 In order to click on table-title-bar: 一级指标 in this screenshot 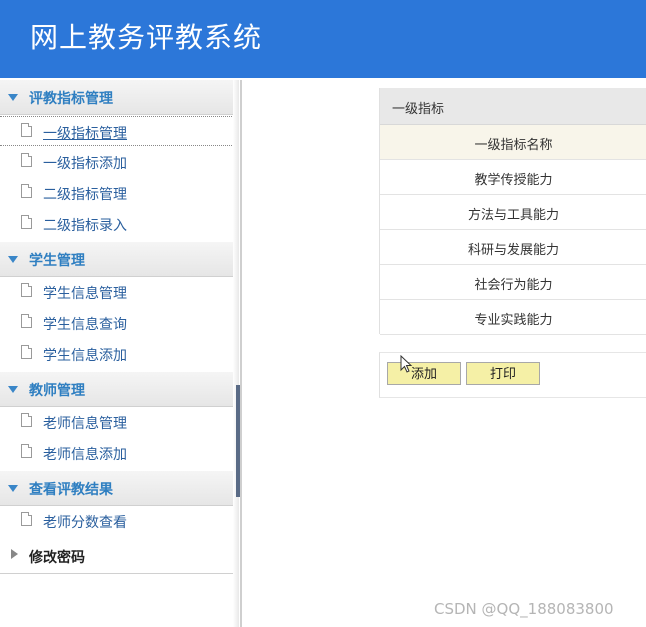, I will do `click(513, 106)`.